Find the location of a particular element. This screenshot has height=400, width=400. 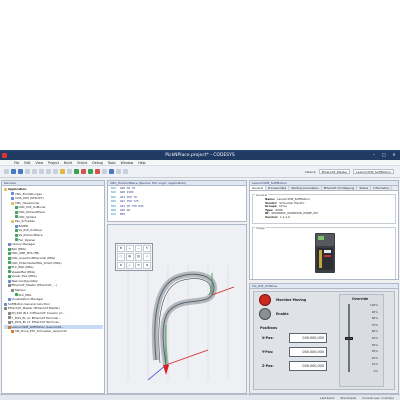

subtab-information: Information is located at coordinates (382, 188).